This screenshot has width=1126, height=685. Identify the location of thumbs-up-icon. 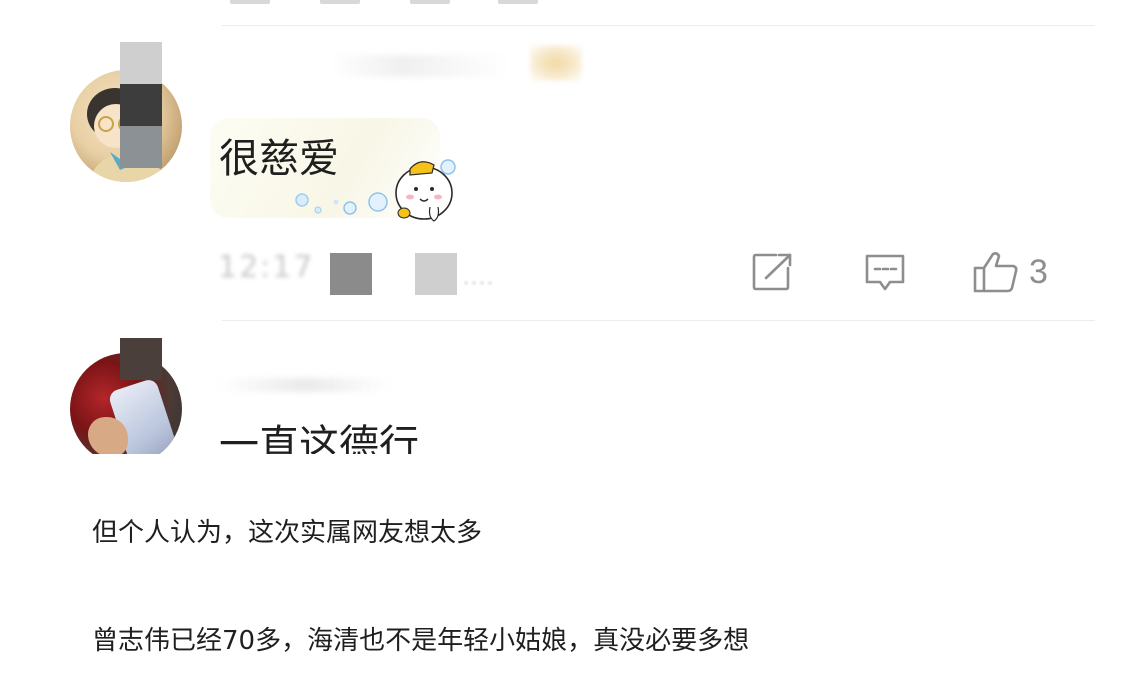
(995, 272).